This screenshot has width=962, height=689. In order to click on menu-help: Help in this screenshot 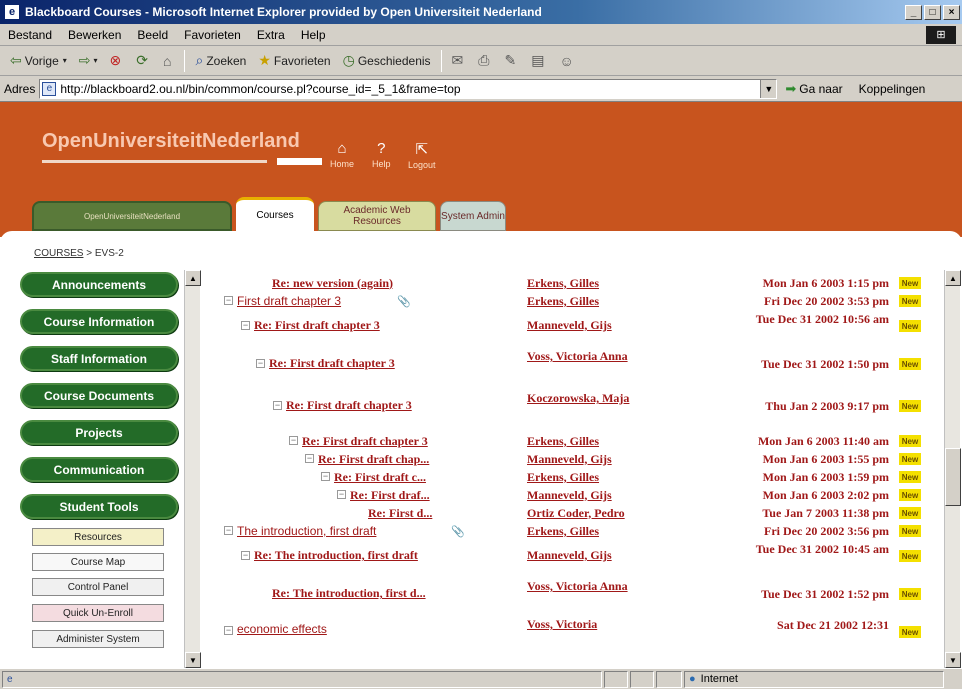, I will do `click(313, 35)`.